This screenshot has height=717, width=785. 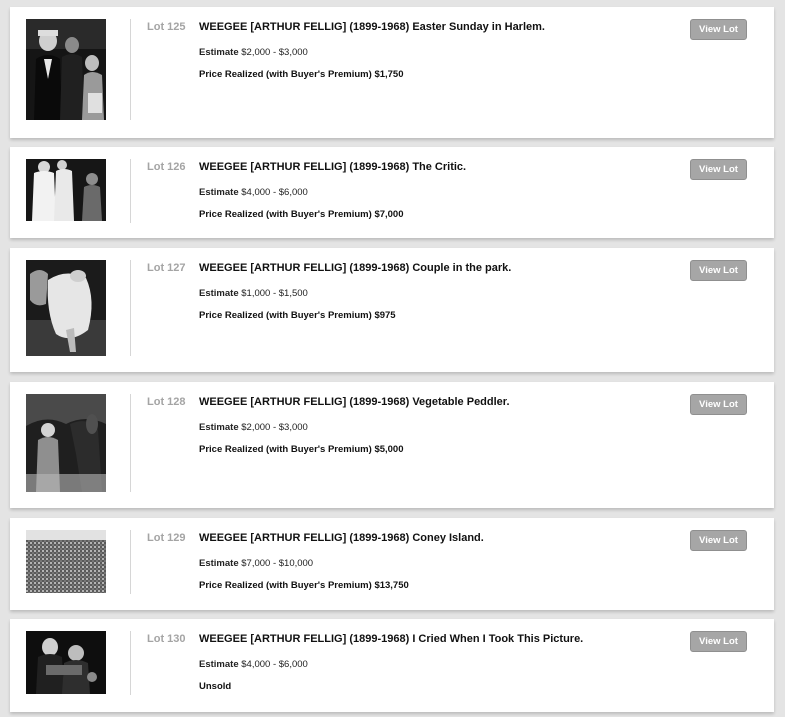 I want to click on lot-estimate: Estimate $1,000 - $1,500, so click(x=253, y=293).